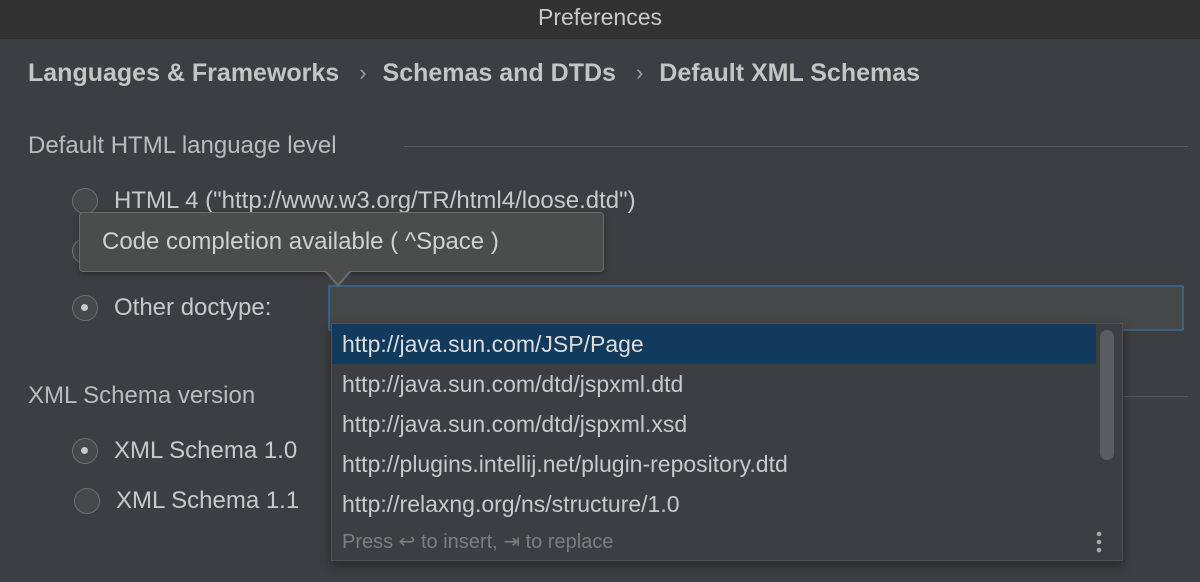 This screenshot has width=1200, height=582. I want to click on window-titlebar: Preferences, so click(600, 19).